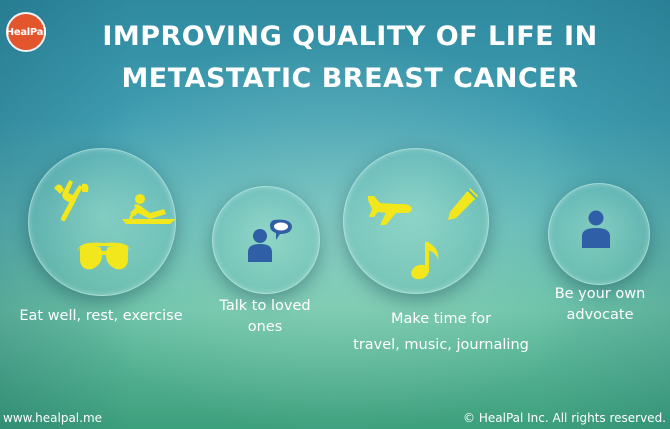 The height and width of the screenshot is (429, 670). Describe the element at coordinates (600, 294) in the screenshot. I see `advocate-label-line-1: Be your own` at that location.